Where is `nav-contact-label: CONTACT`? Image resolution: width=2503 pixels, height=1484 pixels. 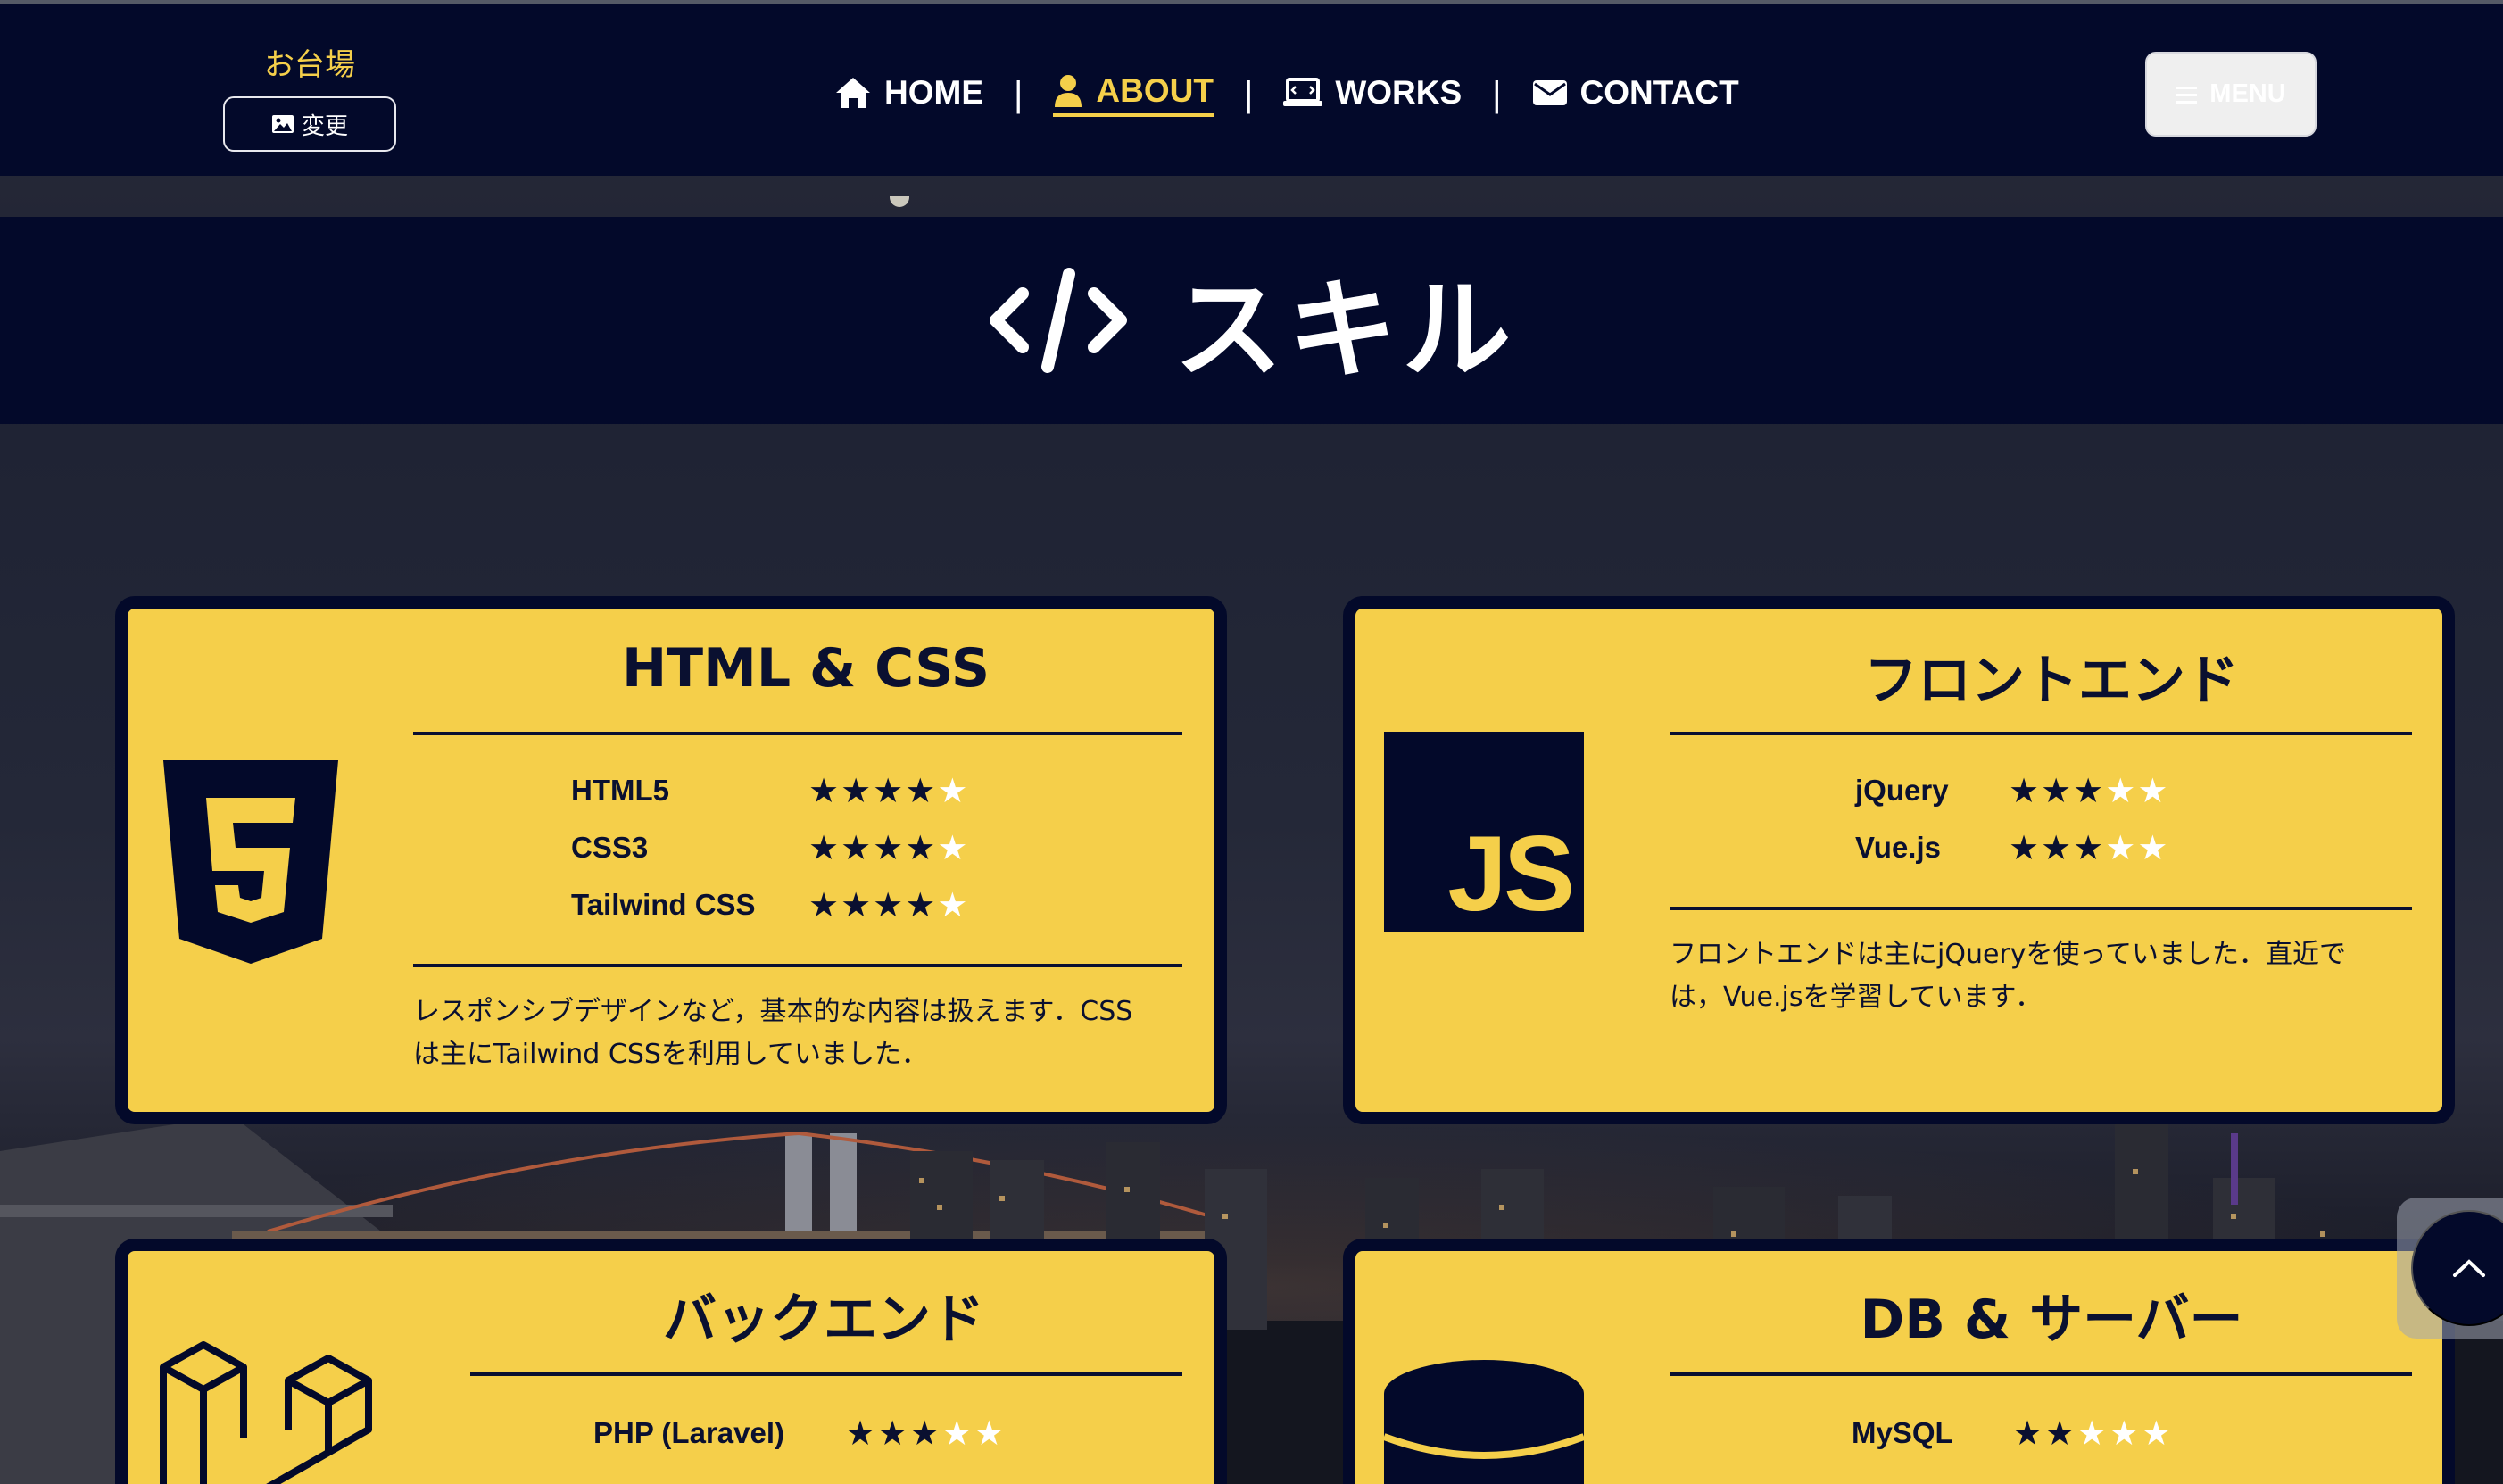
nav-contact-label: CONTACT is located at coordinates (1659, 92).